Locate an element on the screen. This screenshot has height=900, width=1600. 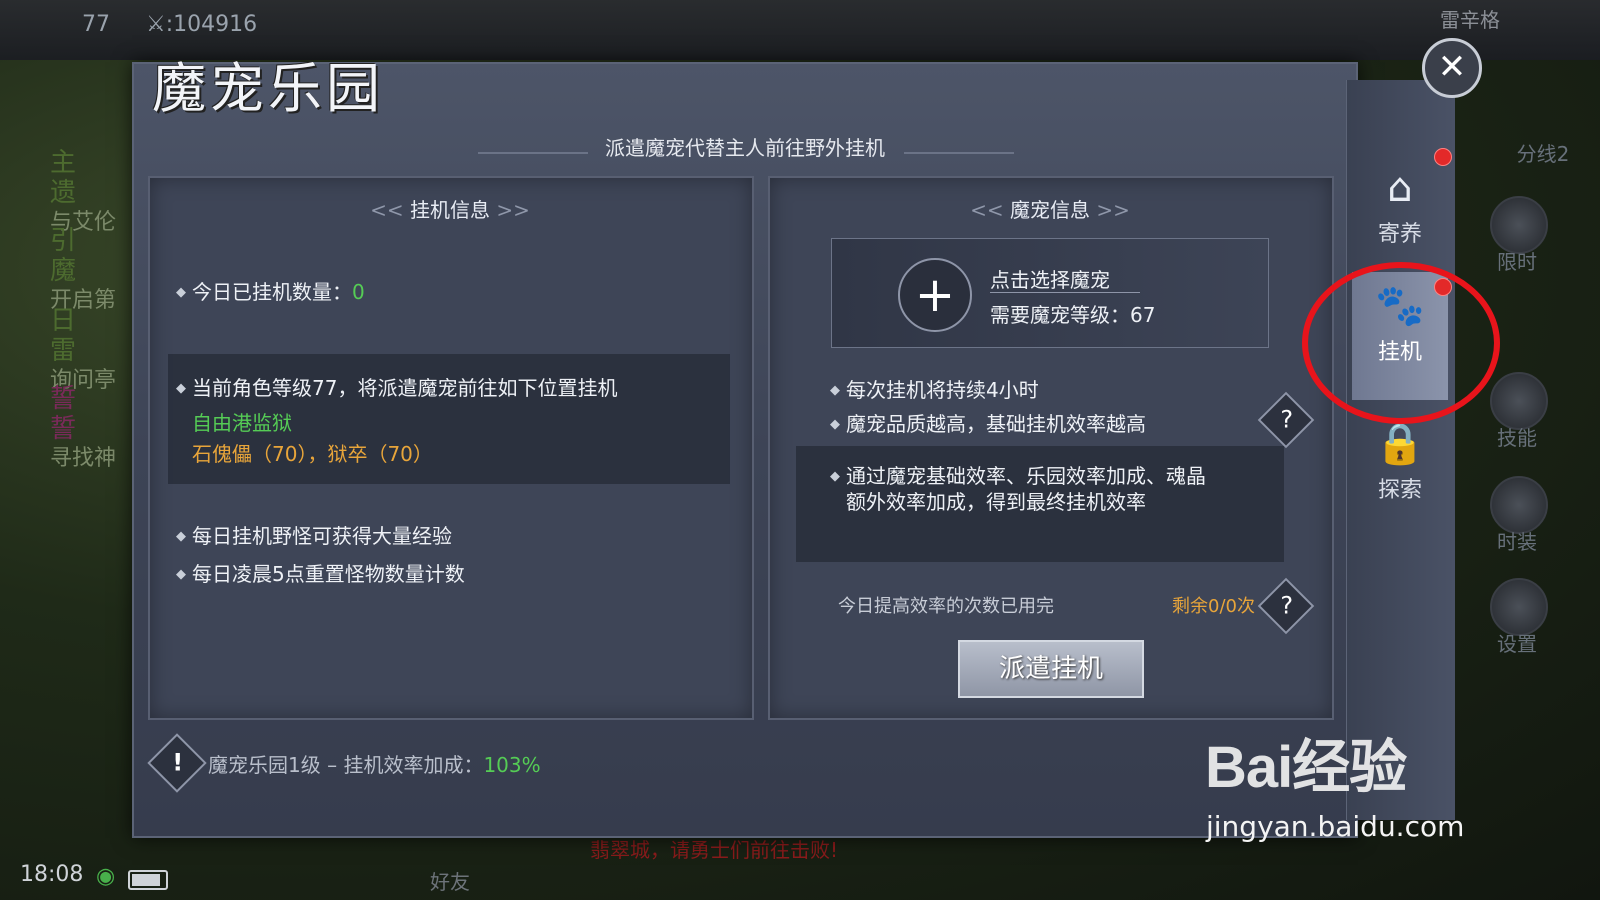
park-bonus-value: 103% is located at coordinates (512, 765).